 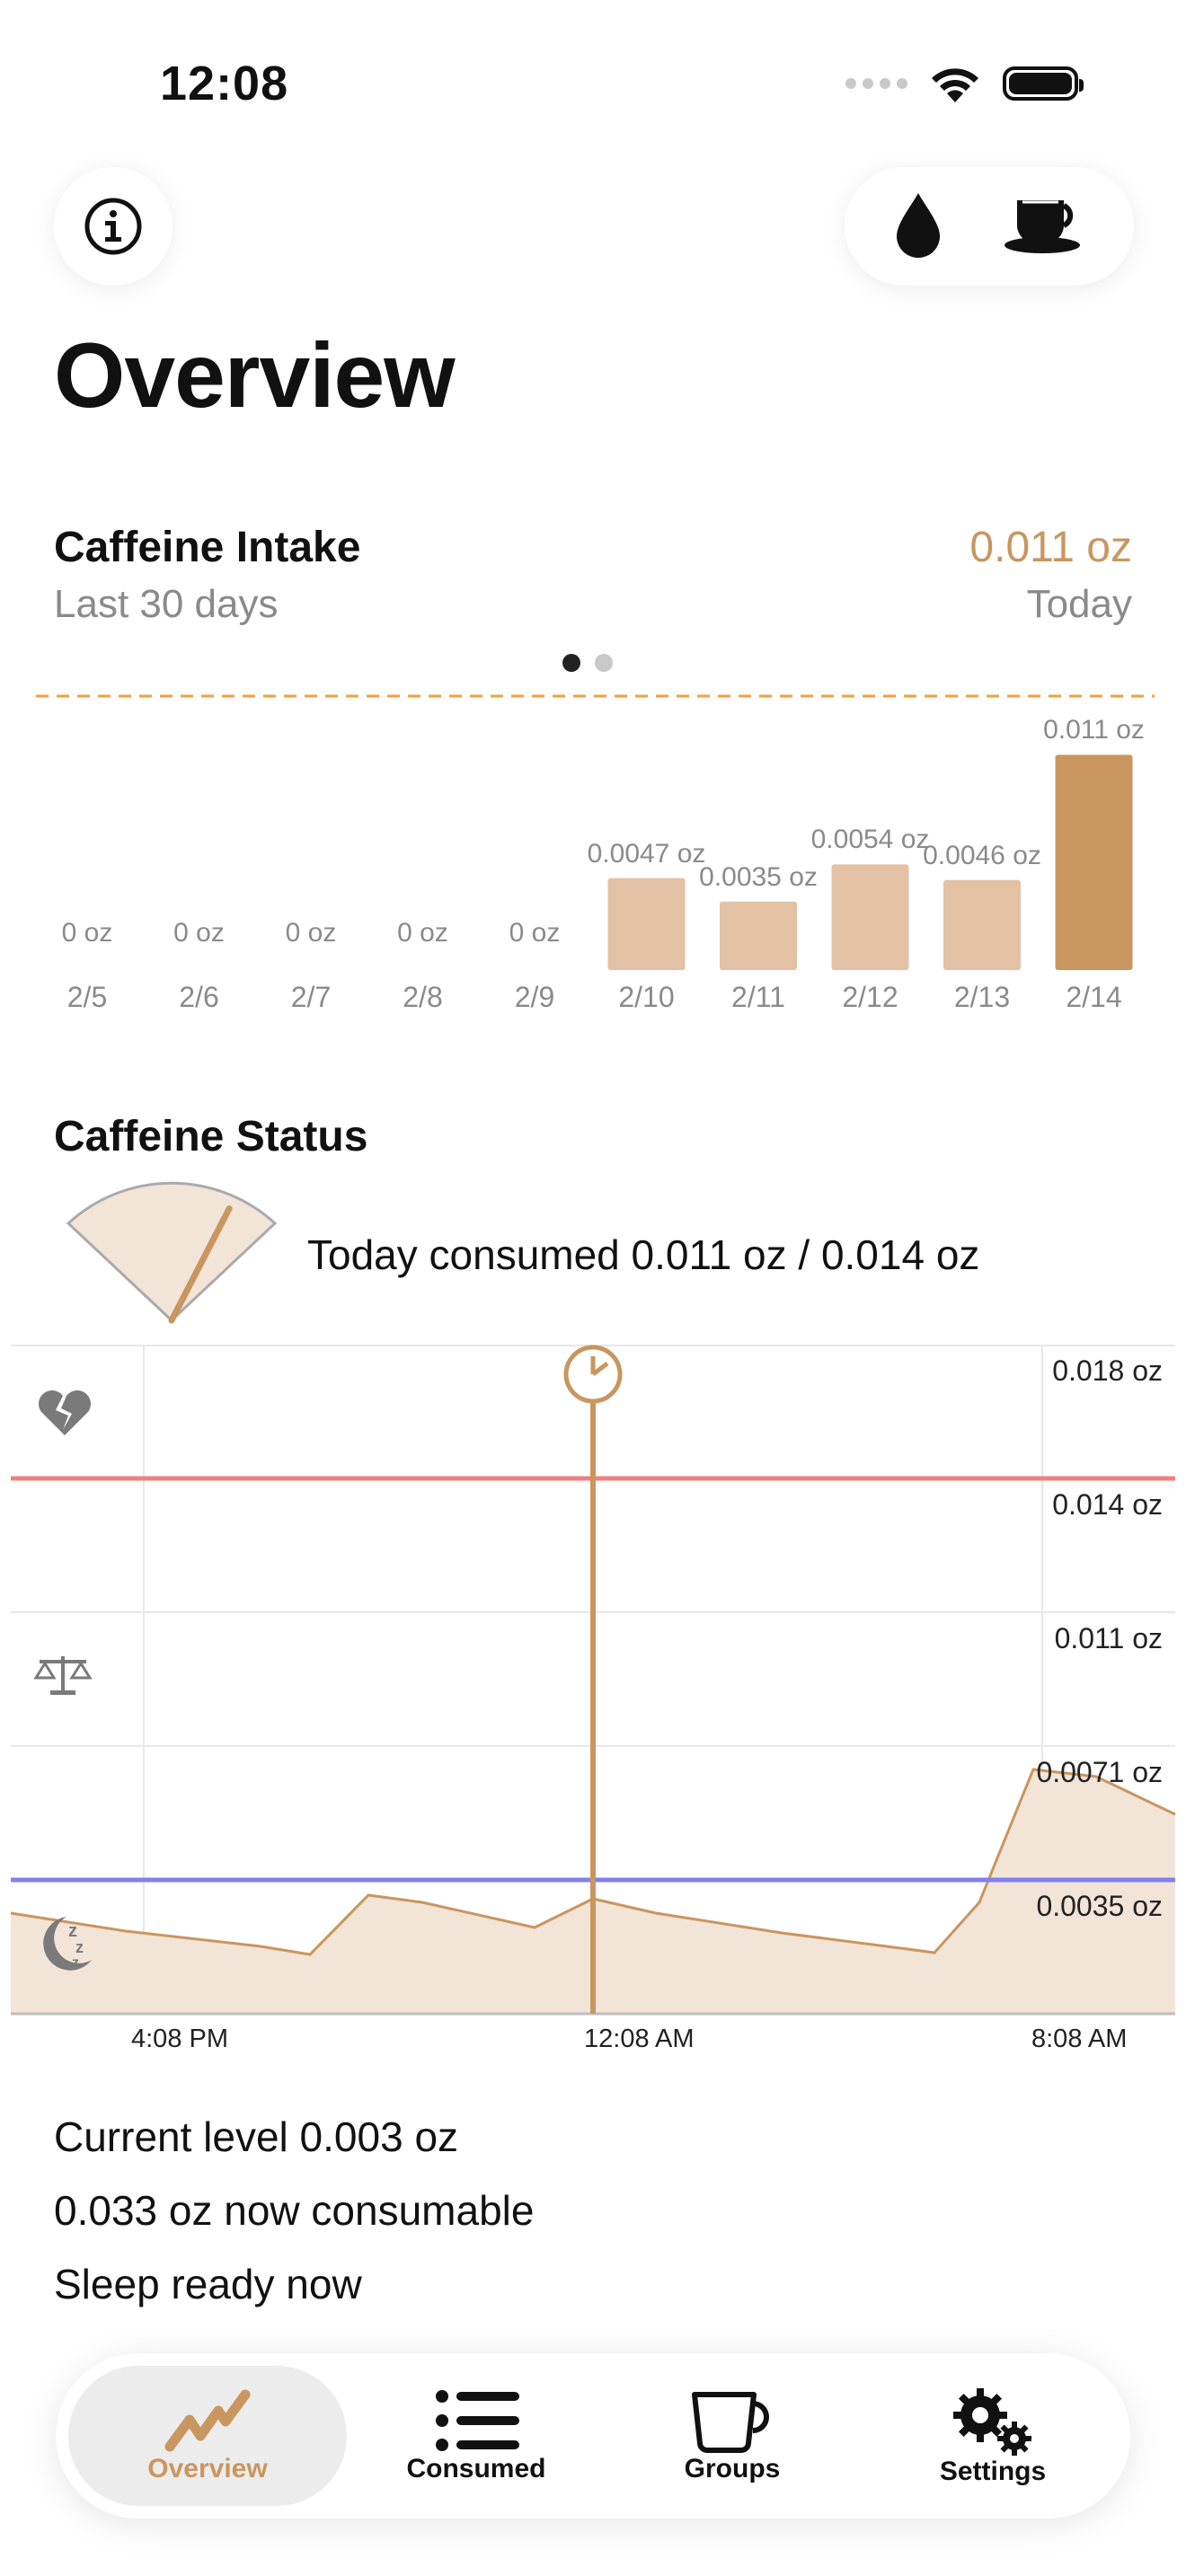 I want to click on bar-2/12, so click(x=870, y=917).